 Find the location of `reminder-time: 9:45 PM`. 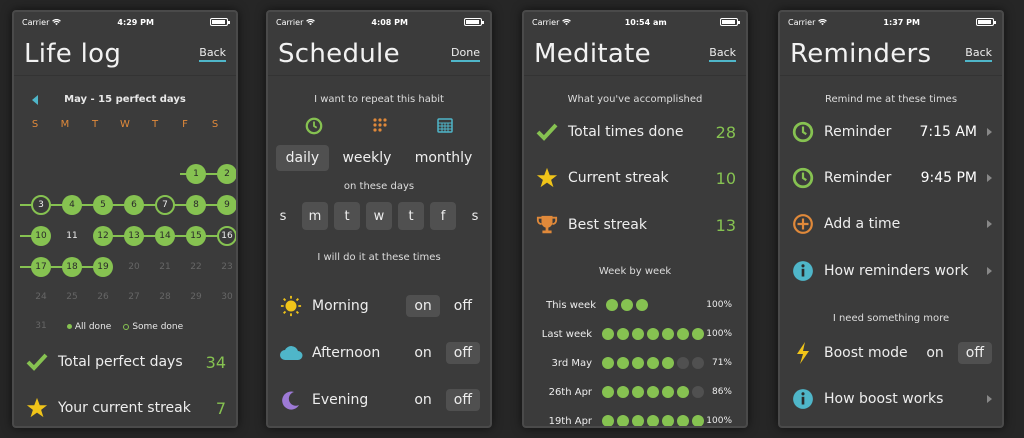

reminder-time: 9:45 PM is located at coordinates (948, 178).